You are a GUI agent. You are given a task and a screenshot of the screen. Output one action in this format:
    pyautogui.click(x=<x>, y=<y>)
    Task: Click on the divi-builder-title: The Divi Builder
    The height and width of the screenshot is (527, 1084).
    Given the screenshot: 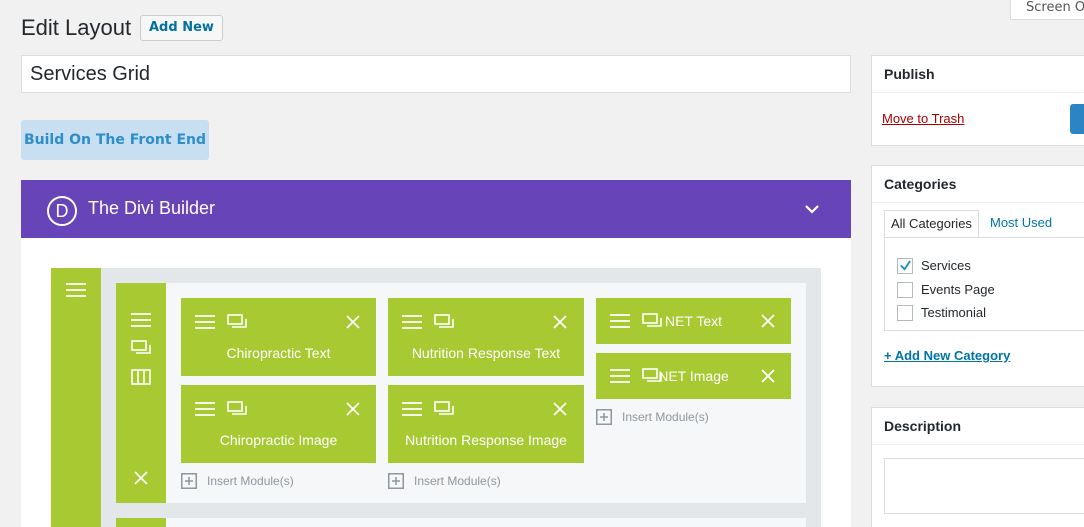 What is the action you would take?
    pyautogui.click(x=152, y=208)
    